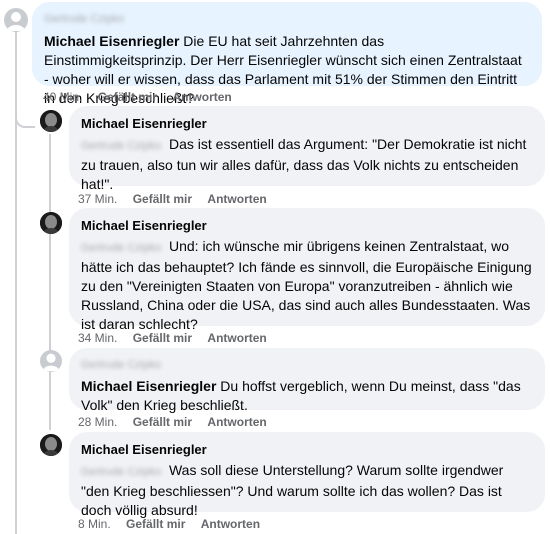 This screenshot has height=534, width=550. What do you see at coordinates (97, 422) in the screenshot?
I see `comment-time: 28 Min.` at bounding box center [97, 422].